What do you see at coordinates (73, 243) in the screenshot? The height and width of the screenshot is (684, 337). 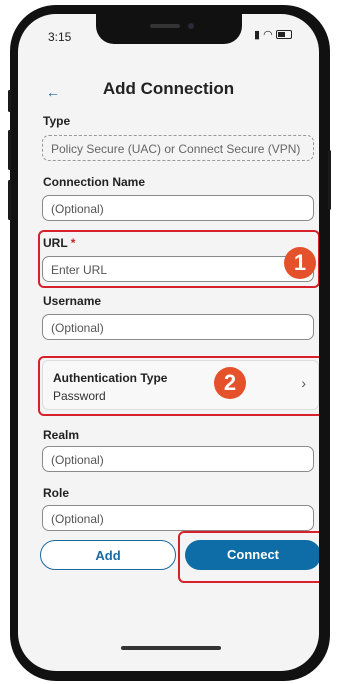 I see `required-mark: *` at bounding box center [73, 243].